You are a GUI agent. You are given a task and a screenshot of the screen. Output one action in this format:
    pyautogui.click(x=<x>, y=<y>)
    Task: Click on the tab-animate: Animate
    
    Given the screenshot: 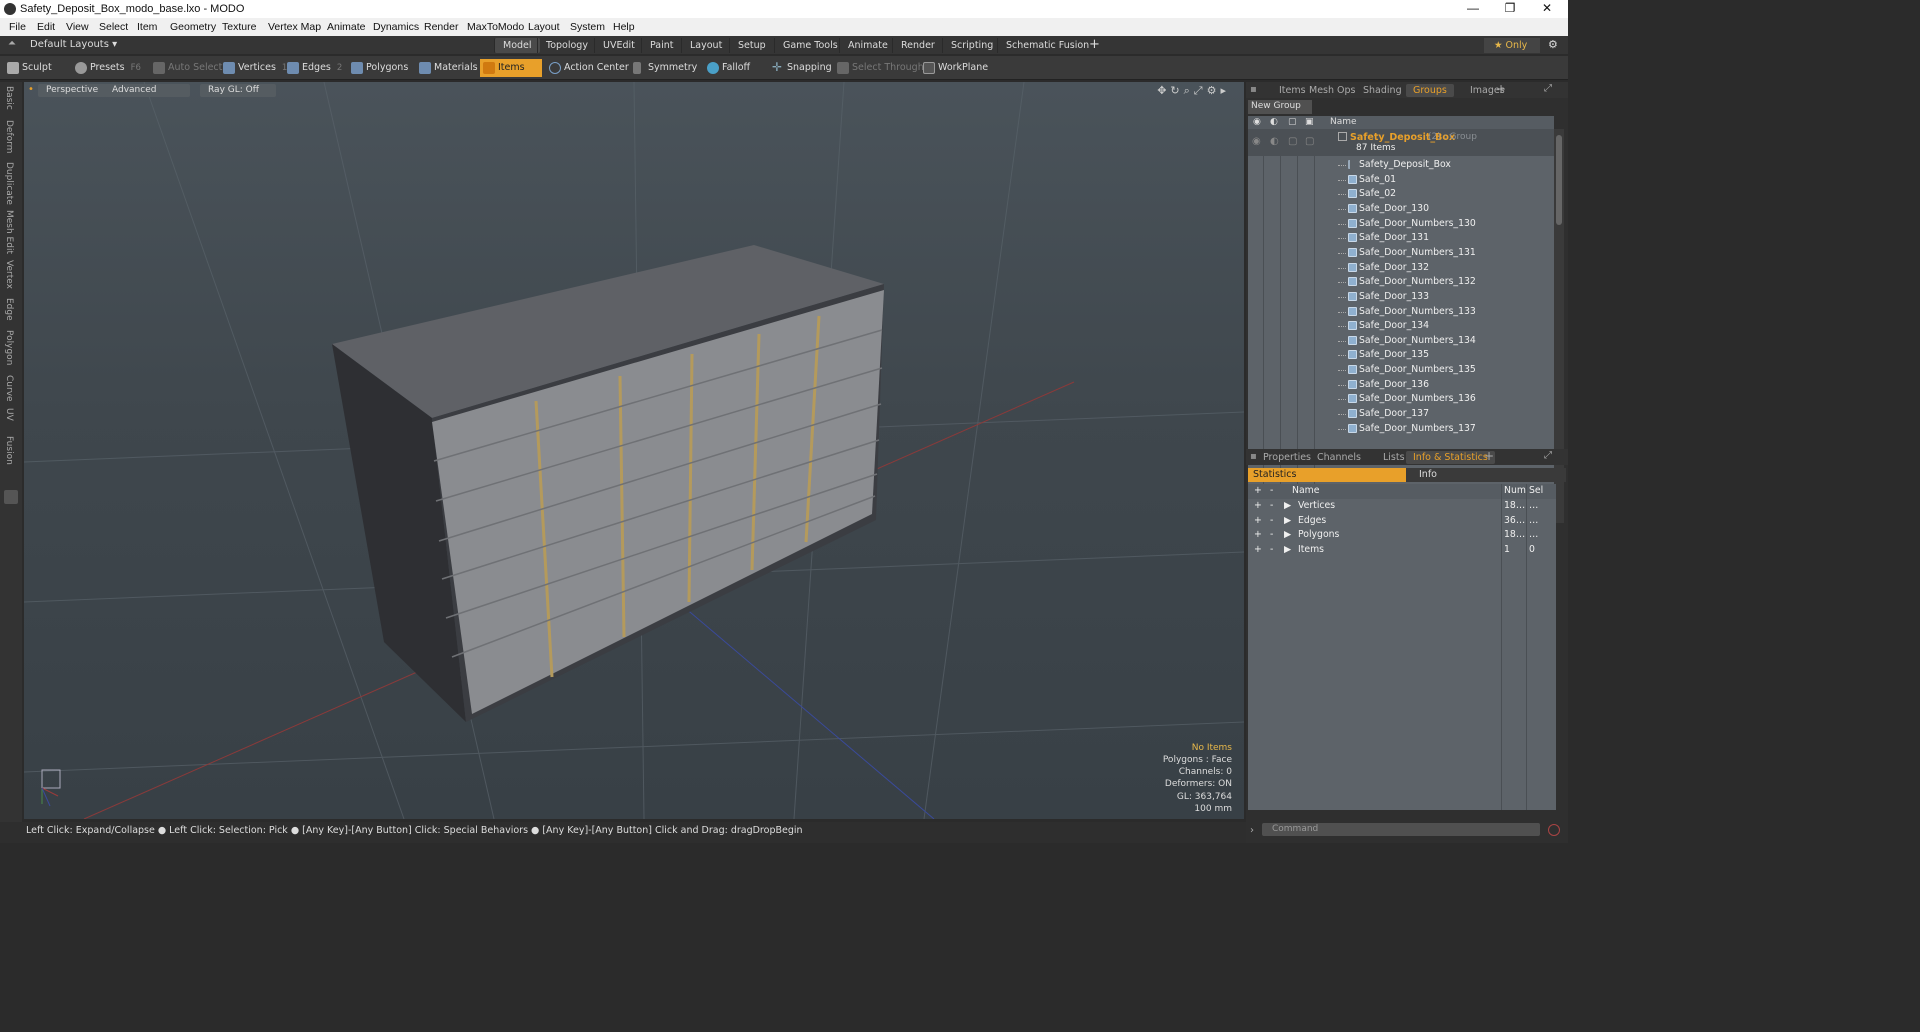 What is the action you would take?
    pyautogui.click(x=867, y=45)
    